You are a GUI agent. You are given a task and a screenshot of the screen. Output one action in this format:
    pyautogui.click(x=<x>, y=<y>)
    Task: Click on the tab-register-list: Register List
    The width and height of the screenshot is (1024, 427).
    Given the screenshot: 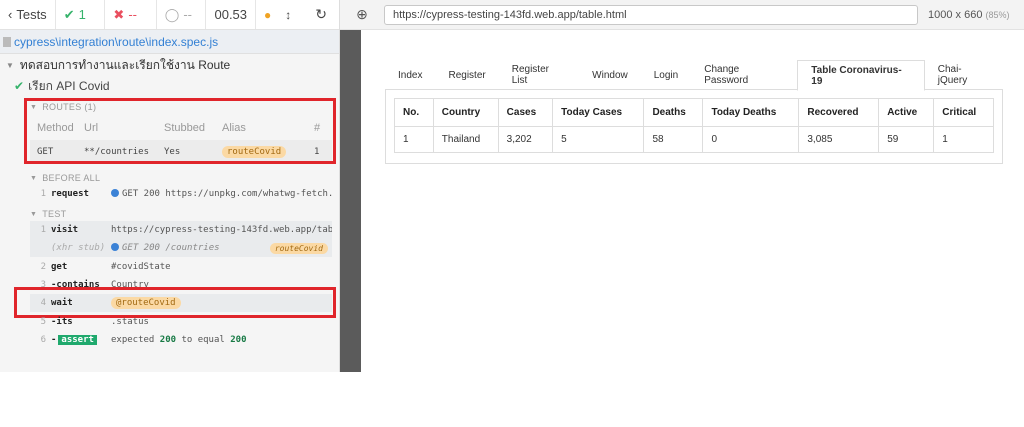 What is the action you would take?
    pyautogui.click(x=539, y=75)
    